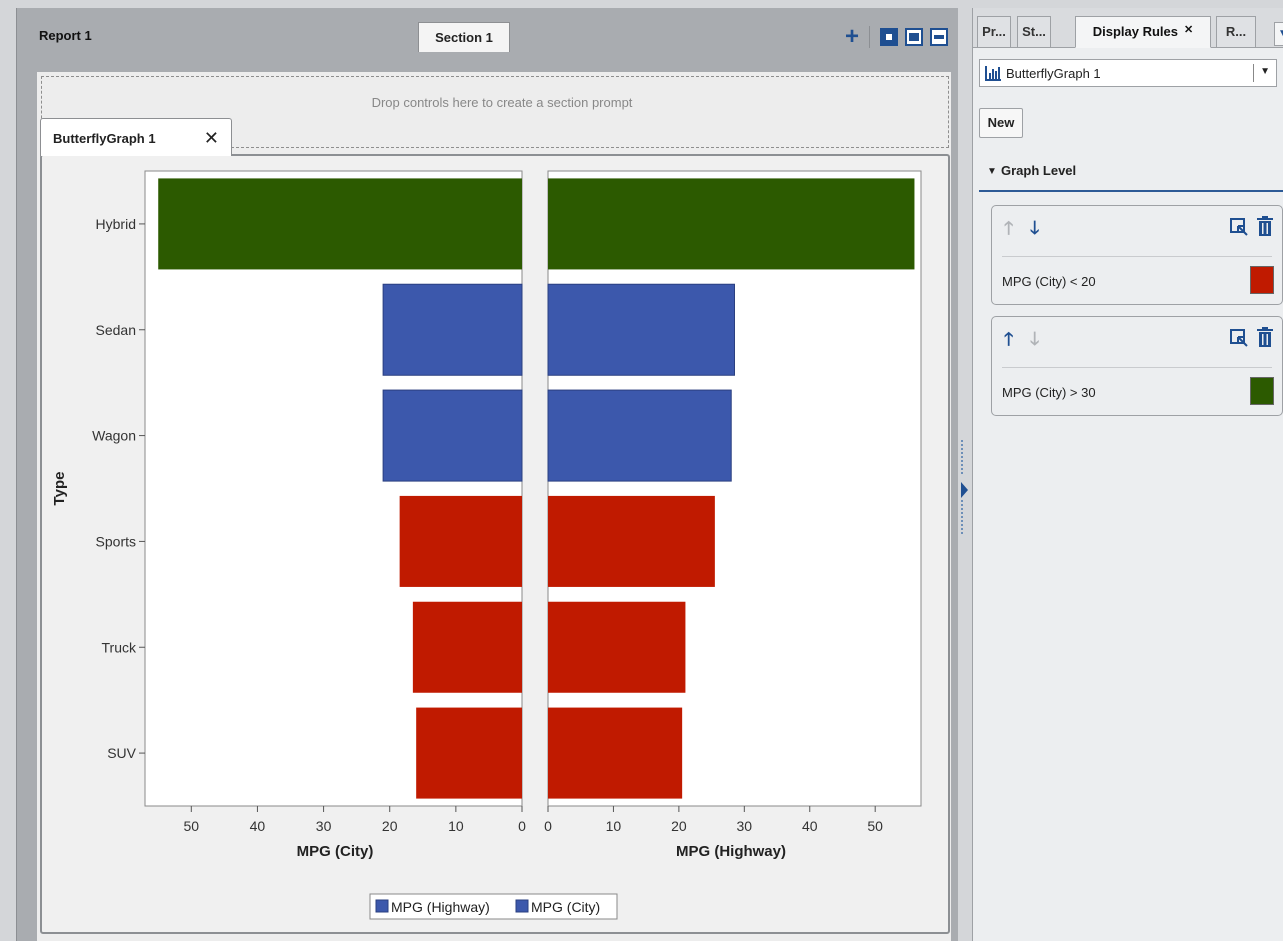 This screenshot has width=1283, height=941. I want to click on highway-bar-hybrid, so click(731, 224).